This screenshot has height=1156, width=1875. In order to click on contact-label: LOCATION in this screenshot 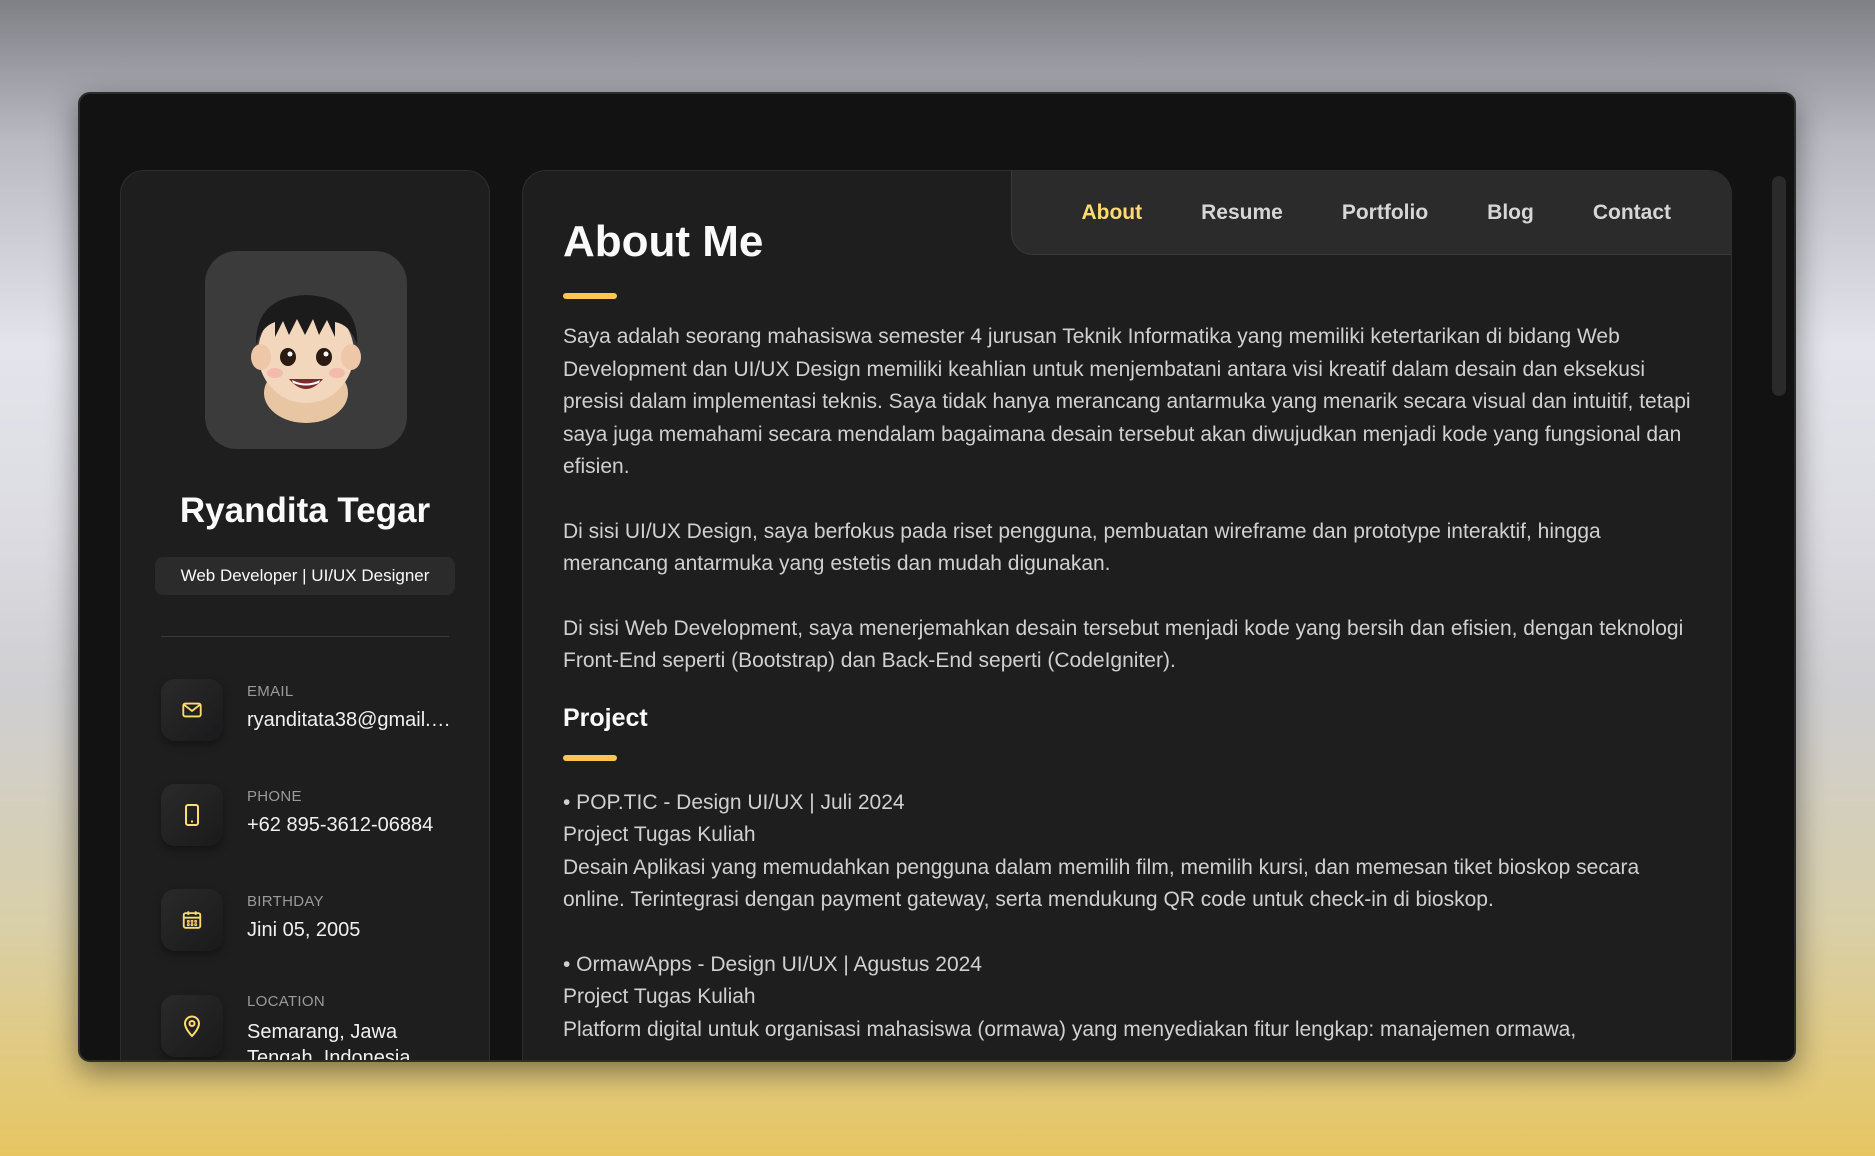, I will do `click(286, 1001)`.